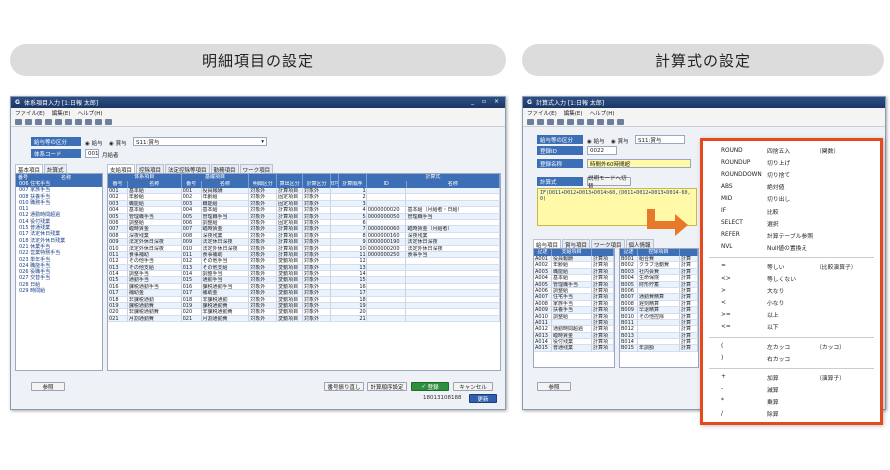 This screenshot has width=890, height=470. I want to click on section-title-details: 明細項目の設定, so click(258, 60).